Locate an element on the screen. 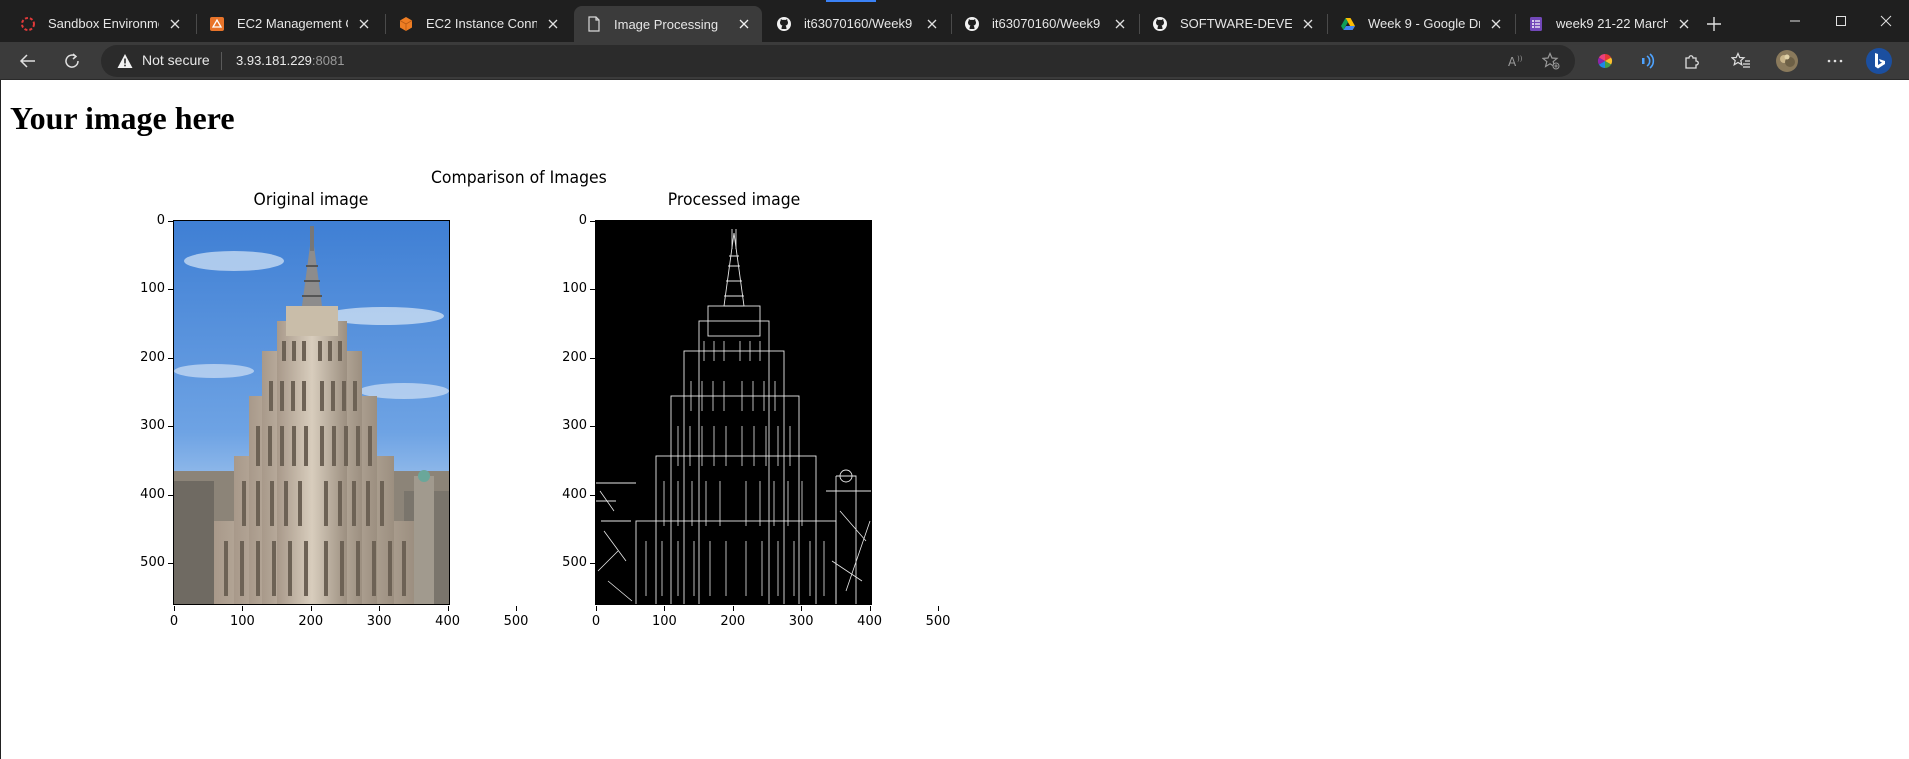 The width and height of the screenshot is (1909, 759). puzzle-icon is located at coordinates (1692, 62).